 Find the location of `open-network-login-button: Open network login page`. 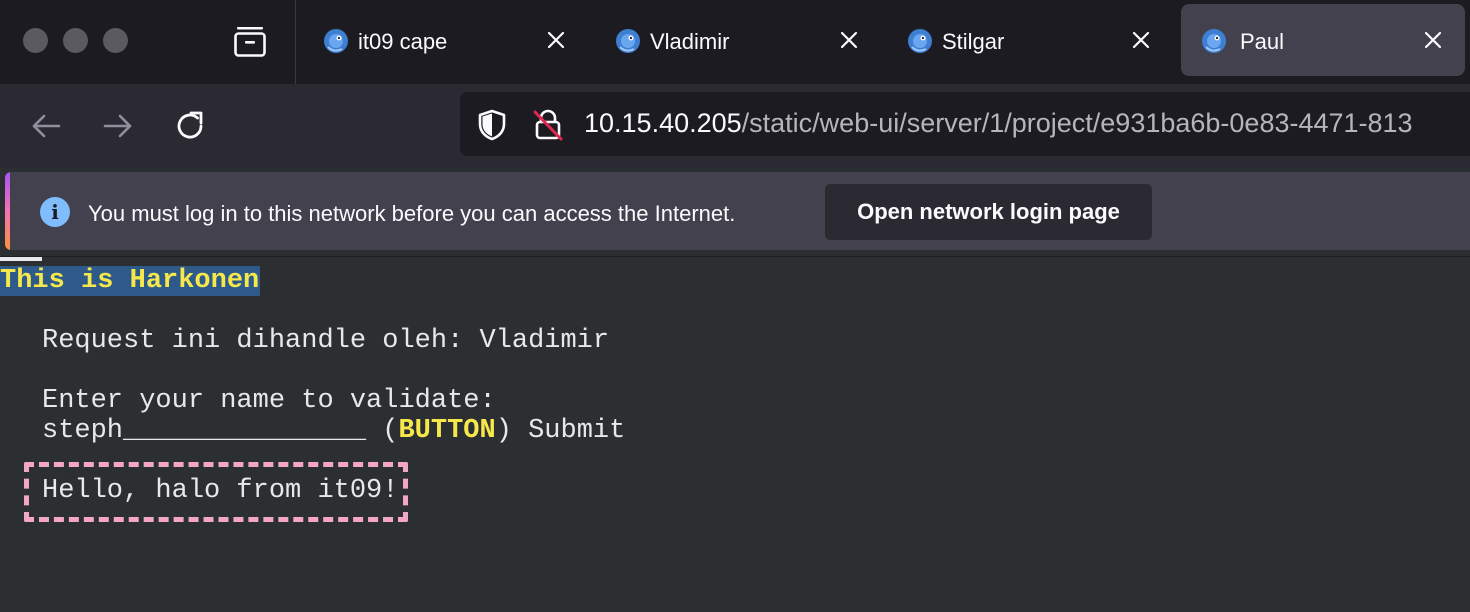

open-network-login-button: Open network login page is located at coordinates (988, 212).